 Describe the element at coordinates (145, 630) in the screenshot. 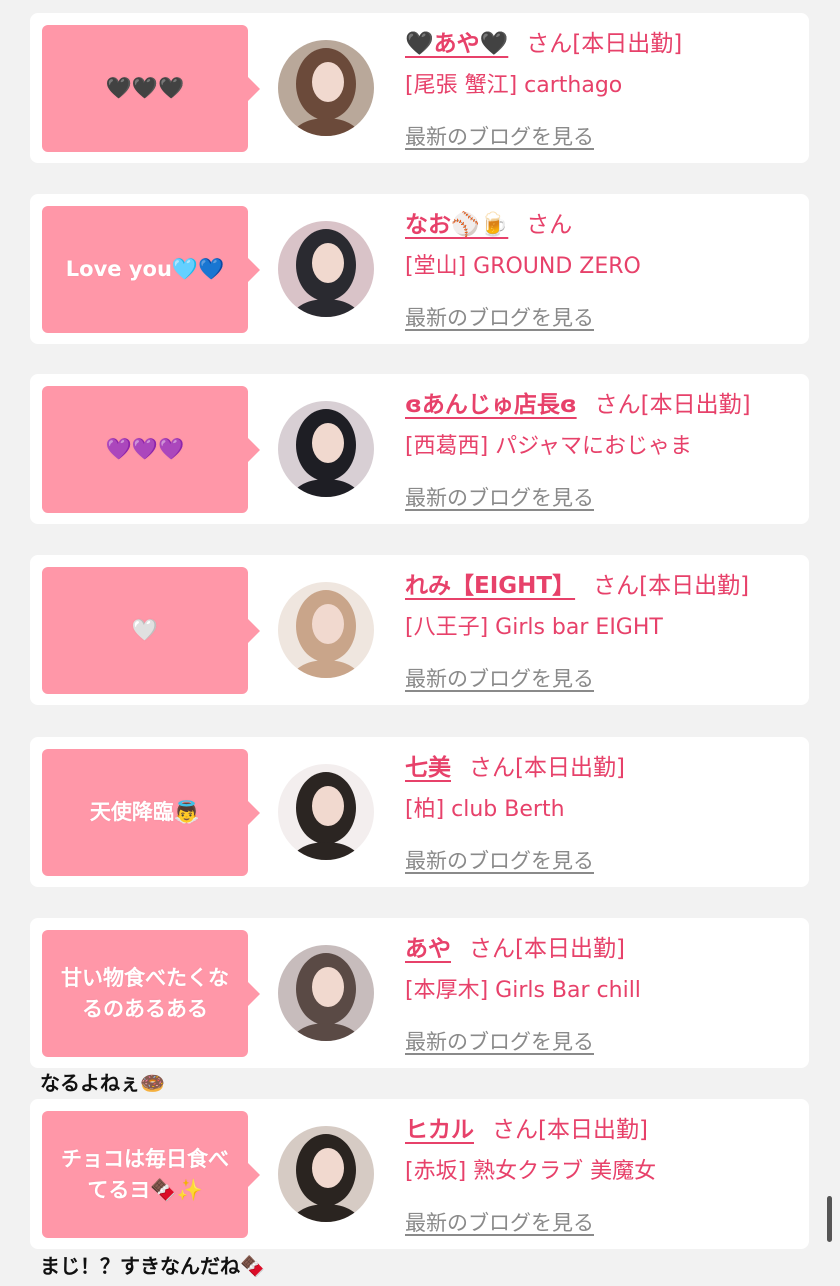

I see `bubble-text: 🤍` at that location.